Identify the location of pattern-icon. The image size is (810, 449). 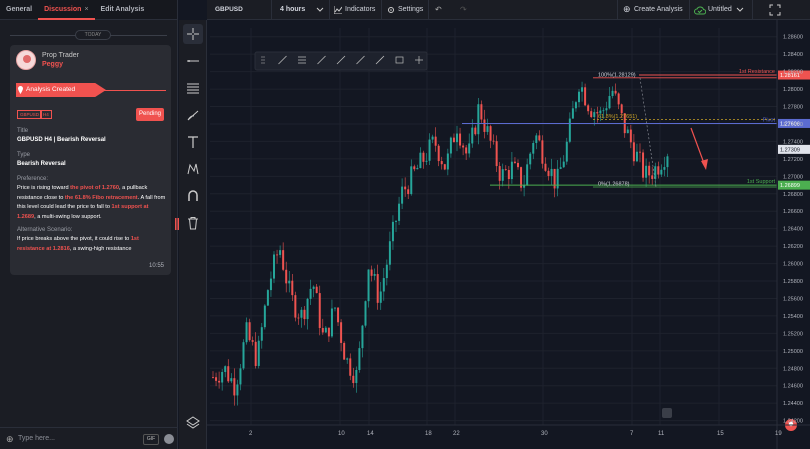
(193, 169).